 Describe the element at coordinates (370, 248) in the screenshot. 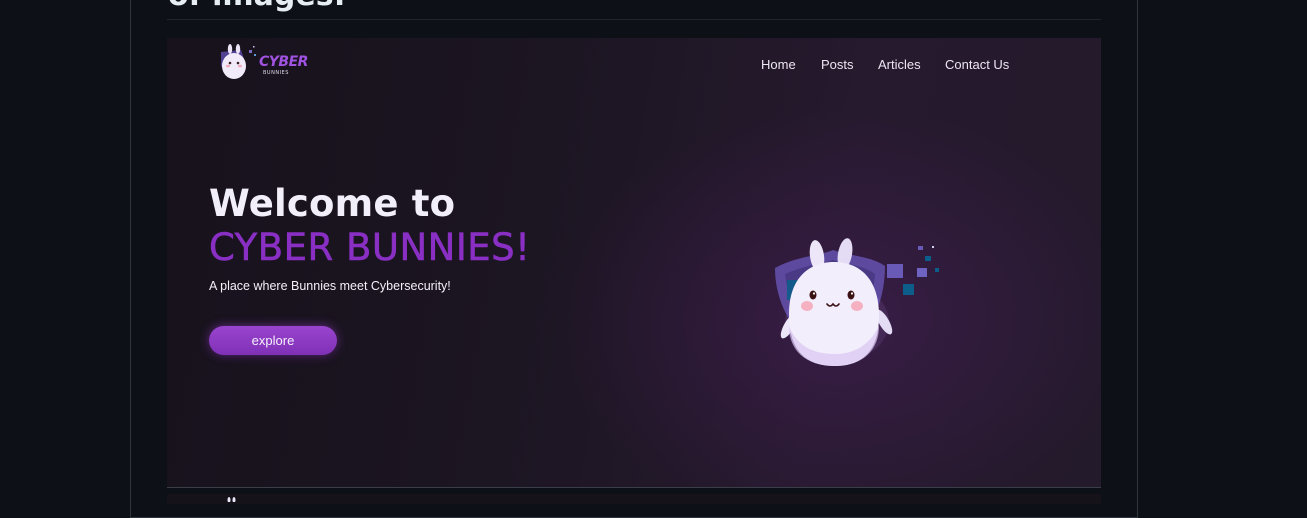

I see `hero-brand-name: CYBER BUNNIES!` at that location.